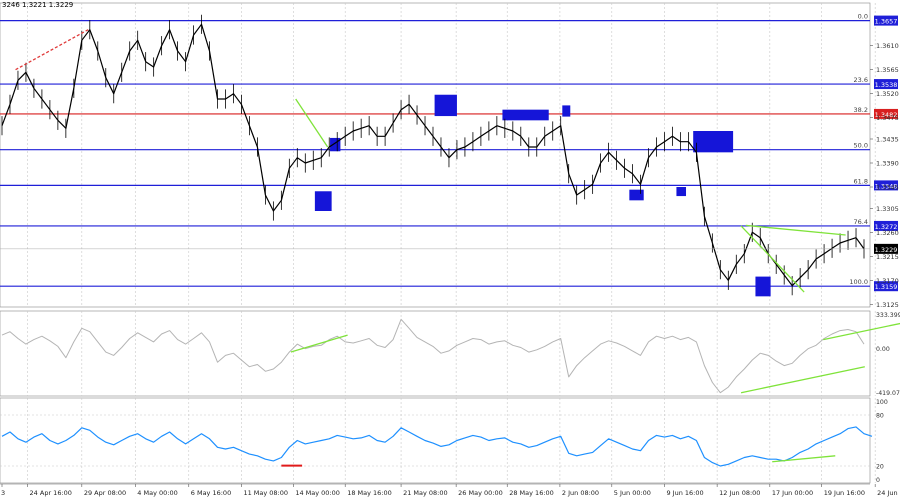 The height and width of the screenshot is (504, 900). Describe the element at coordinates (861, 222) in the screenshot. I see `fib-level-label: 76.4` at that location.